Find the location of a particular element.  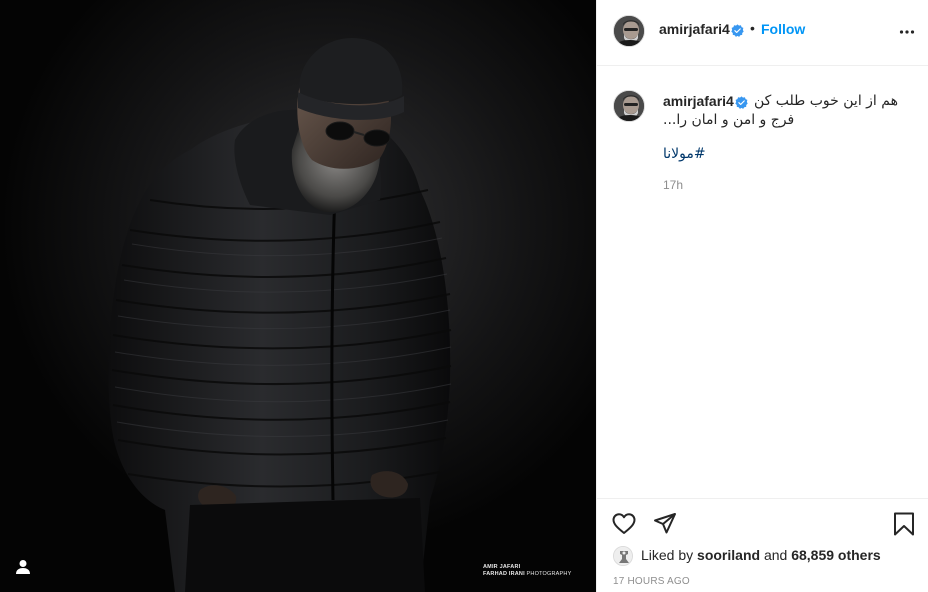

liked-by-avatar-image is located at coordinates (623, 556).